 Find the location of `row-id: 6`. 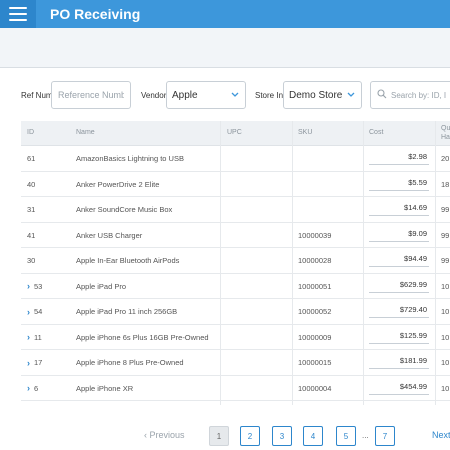

row-id: 6 is located at coordinates (36, 388).